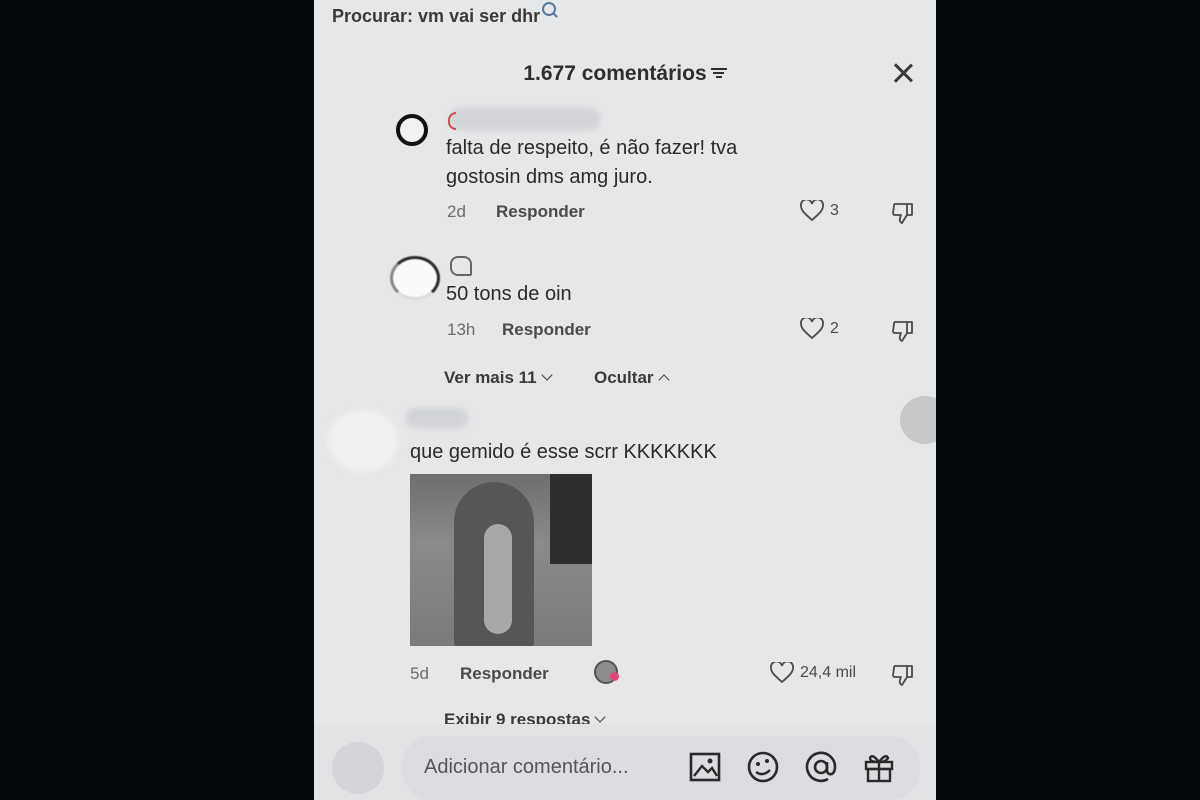 This screenshot has height=800, width=1200. Describe the element at coordinates (509, 294) in the screenshot. I see `comment-text: 50 tons de oin` at that location.